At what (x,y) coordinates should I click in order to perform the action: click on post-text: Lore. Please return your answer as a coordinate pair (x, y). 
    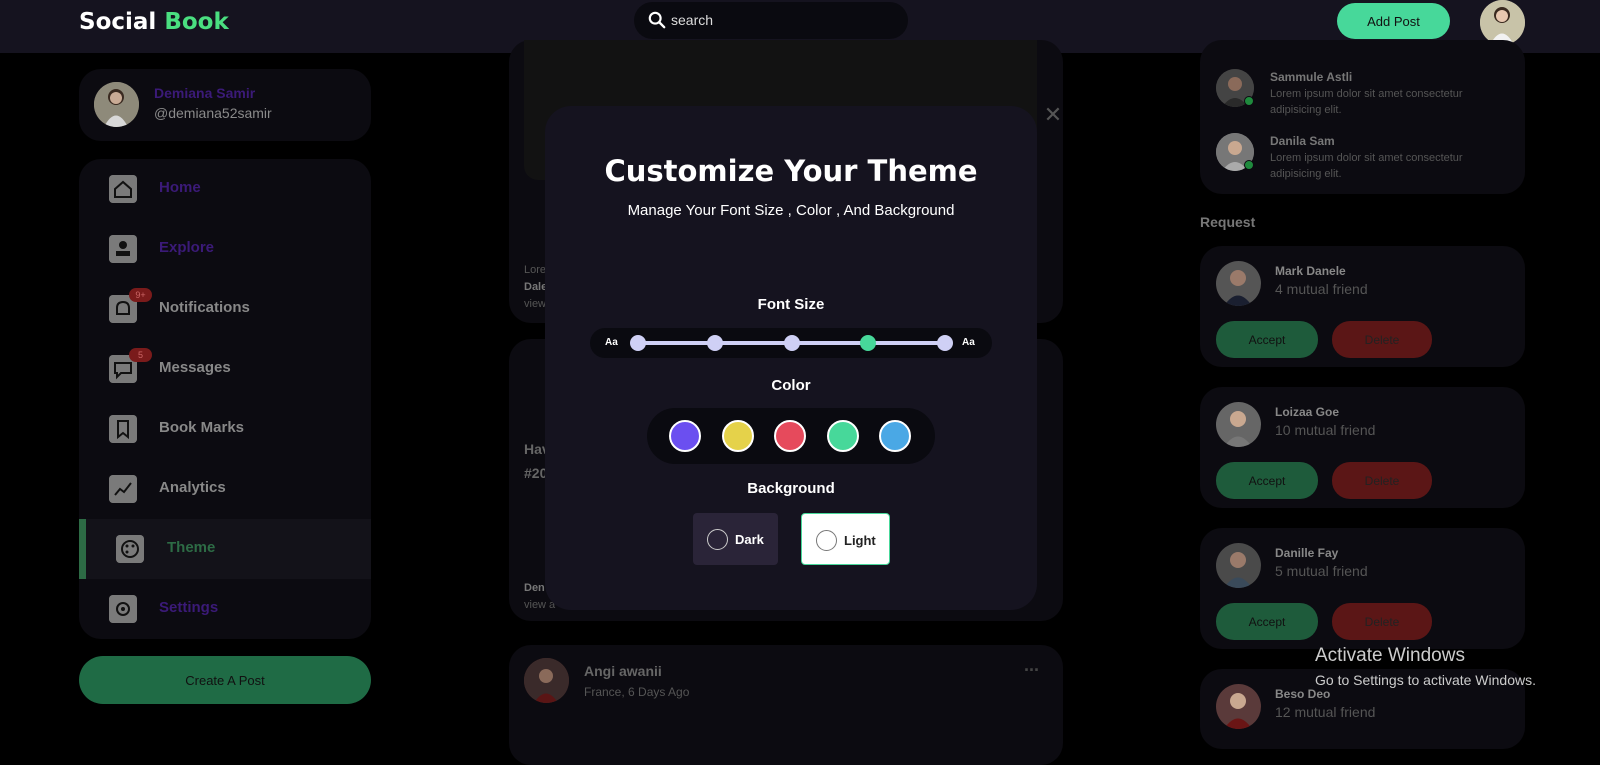
    Looking at the image, I should click on (535, 270).